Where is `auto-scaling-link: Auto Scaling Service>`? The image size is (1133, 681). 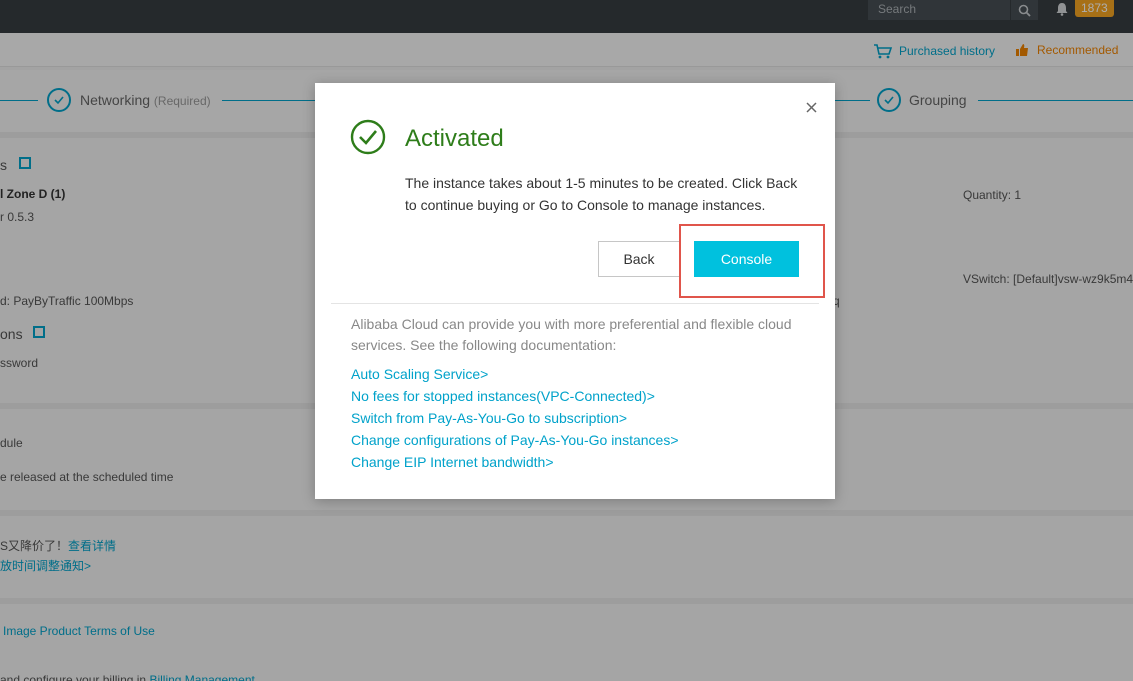 auto-scaling-link: Auto Scaling Service> is located at coordinates (515, 374).